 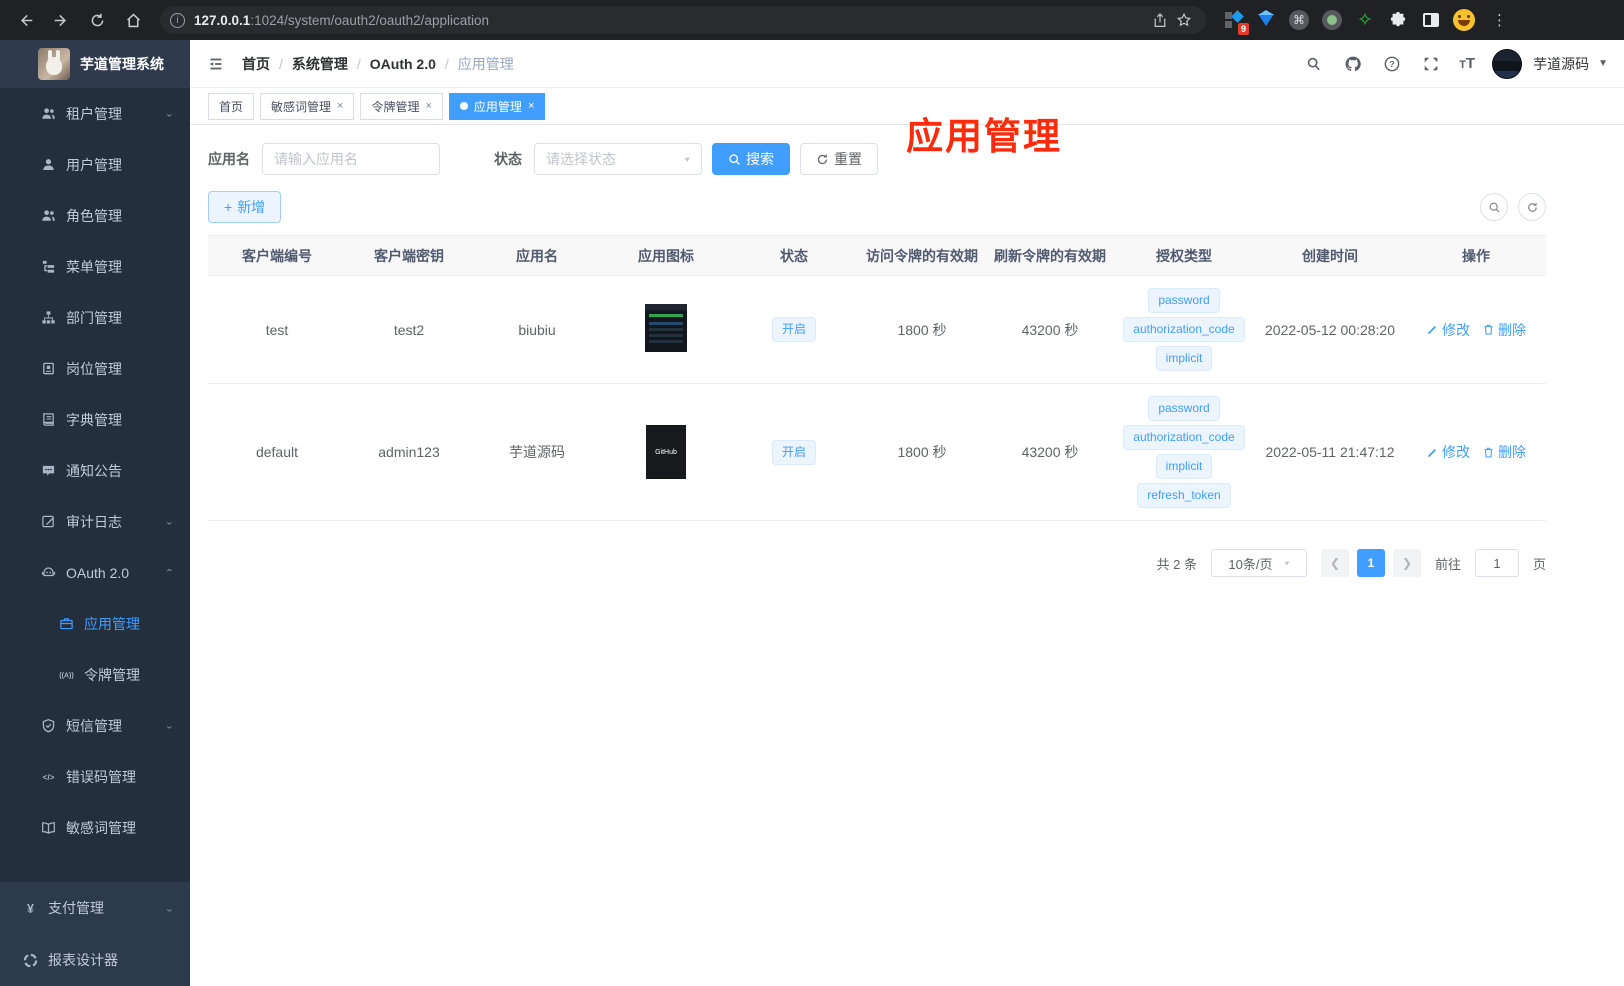 What do you see at coordinates (48, 777) in the screenshot?
I see `code-icon: </>` at bounding box center [48, 777].